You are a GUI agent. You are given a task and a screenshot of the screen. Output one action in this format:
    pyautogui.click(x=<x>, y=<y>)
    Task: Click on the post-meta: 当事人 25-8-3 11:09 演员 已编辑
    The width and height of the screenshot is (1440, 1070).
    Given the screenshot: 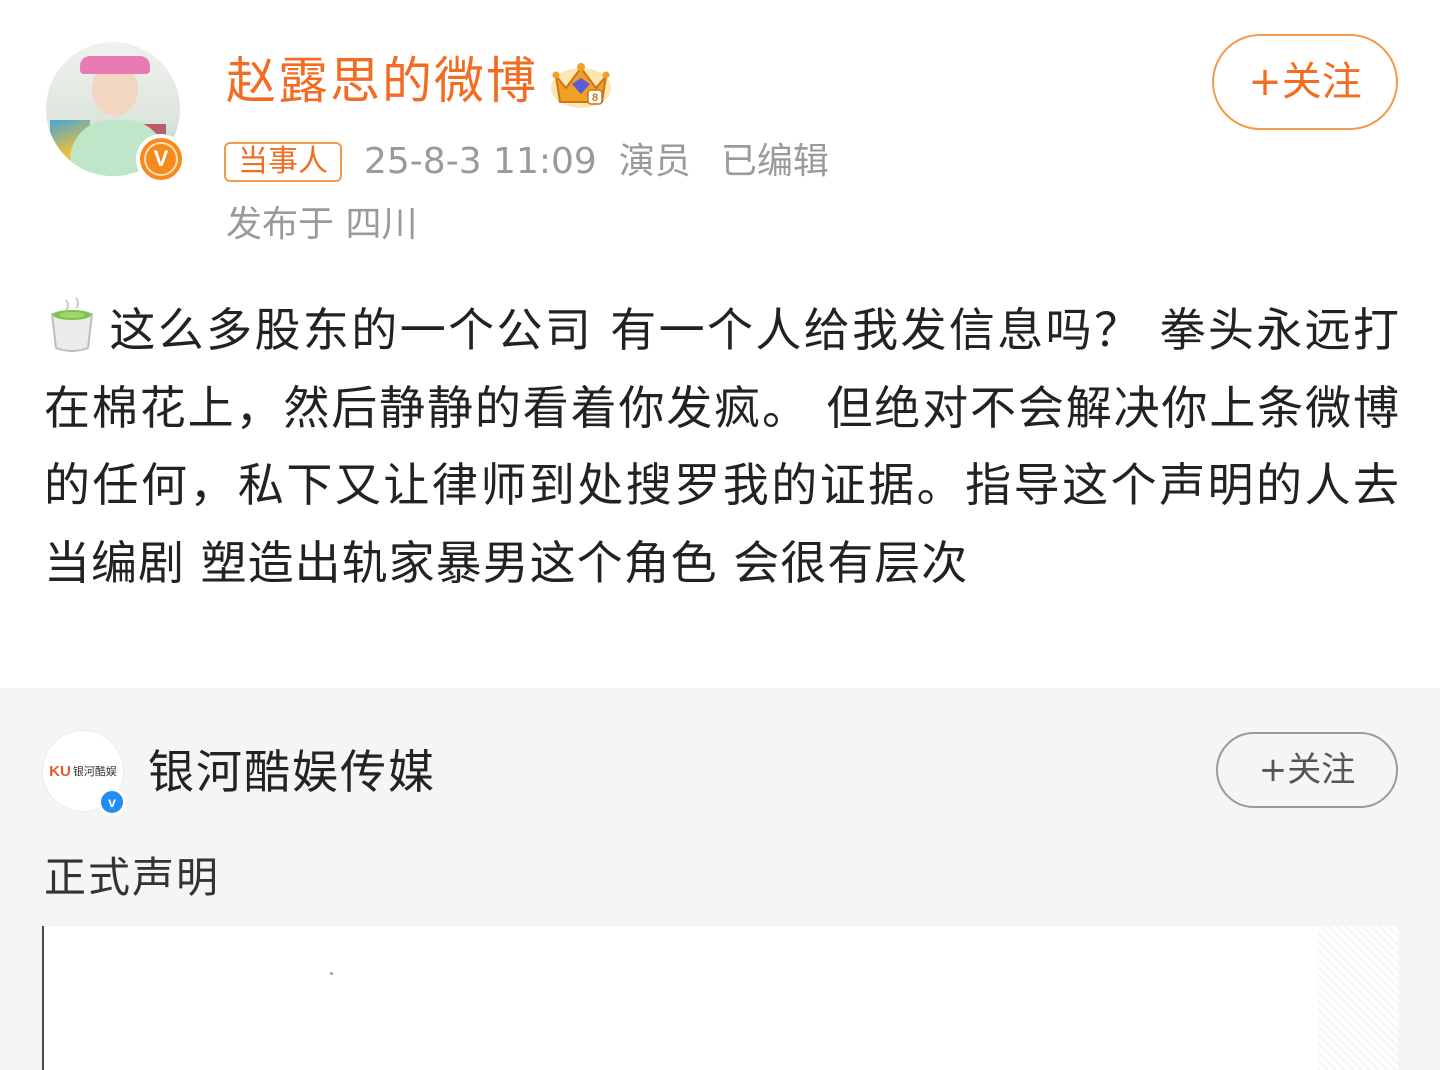 What is the action you would take?
    pyautogui.click(x=526, y=162)
    